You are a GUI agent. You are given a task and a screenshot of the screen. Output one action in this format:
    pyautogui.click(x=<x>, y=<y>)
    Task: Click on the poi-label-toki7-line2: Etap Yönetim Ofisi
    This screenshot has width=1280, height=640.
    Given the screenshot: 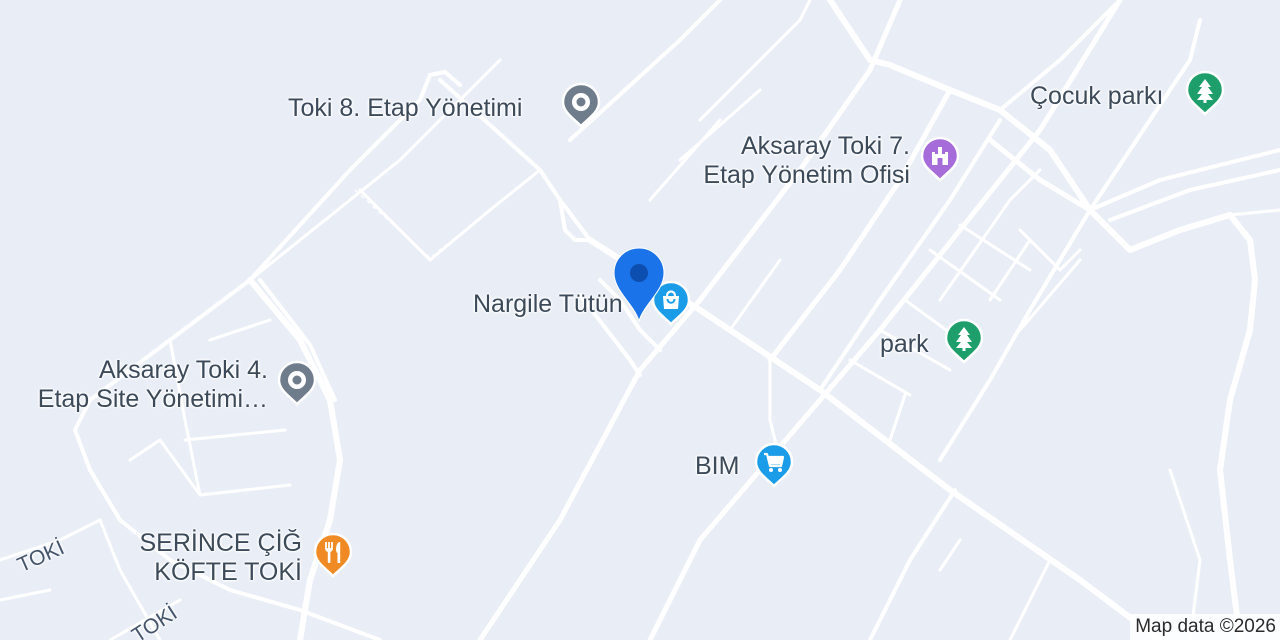 What is the action you would take?
    pyautogui.click(x=806, y=175)
    